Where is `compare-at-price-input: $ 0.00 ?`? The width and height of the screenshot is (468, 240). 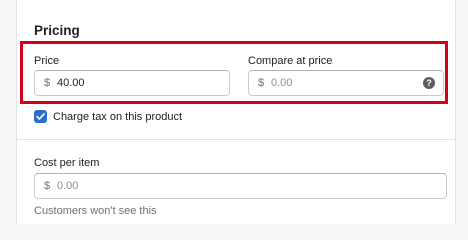
compare-at-price-input: $ 0.00 ? is located at coordinates (346, 83).